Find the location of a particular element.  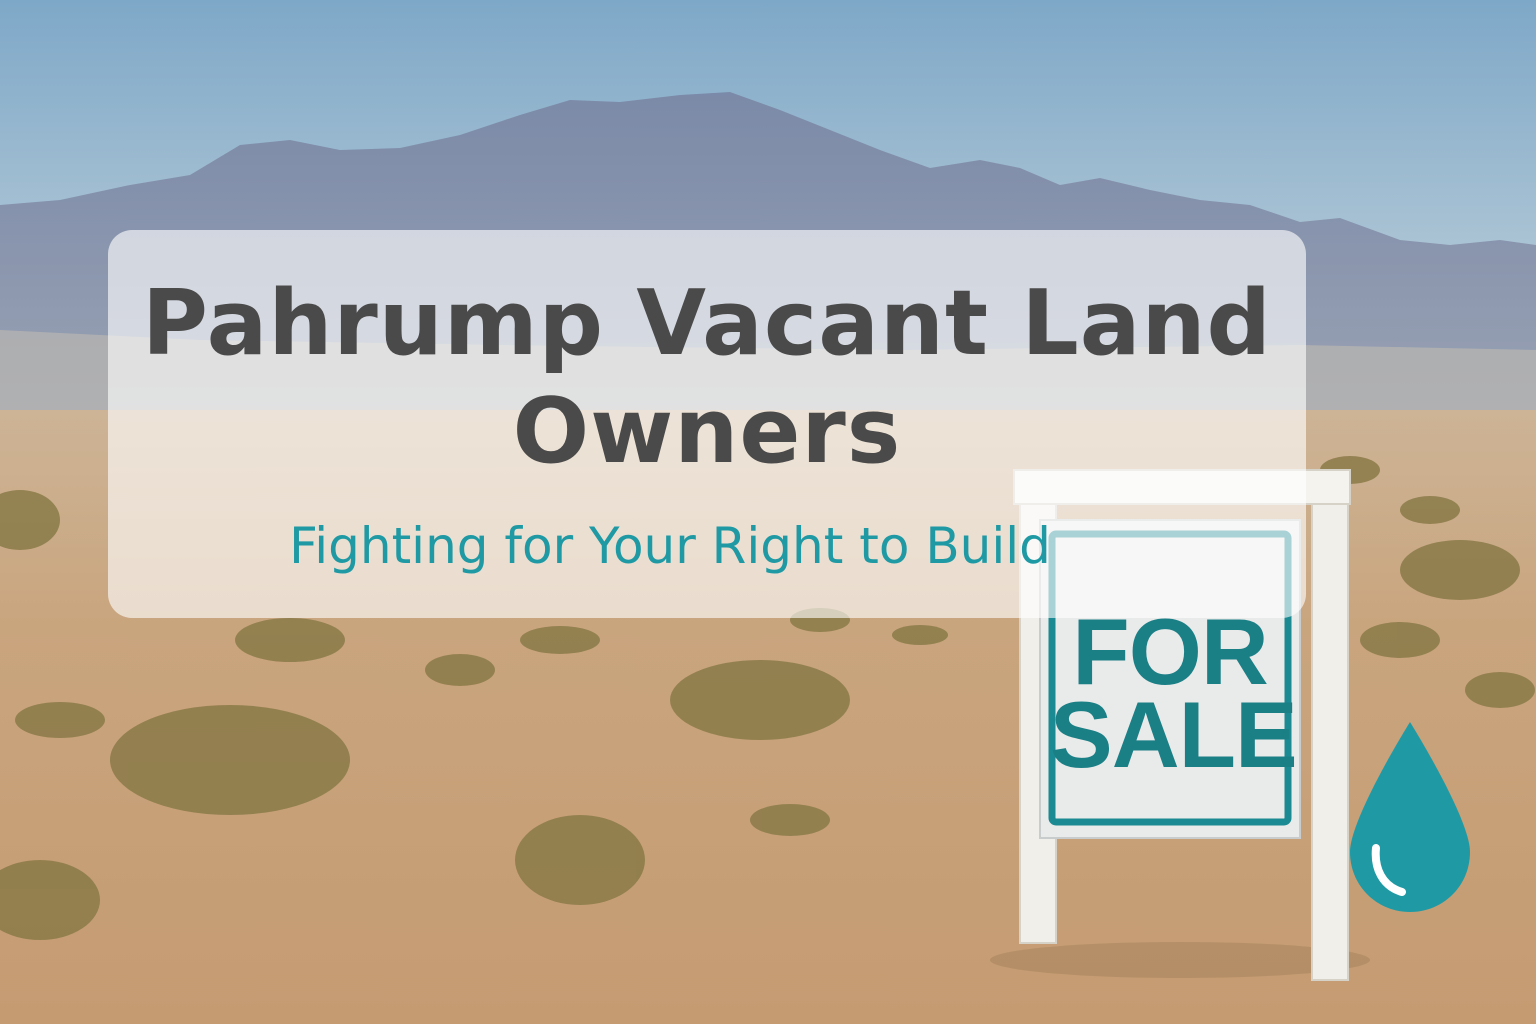

page-title-line-2: Owners is located at coordinates (707, 431).